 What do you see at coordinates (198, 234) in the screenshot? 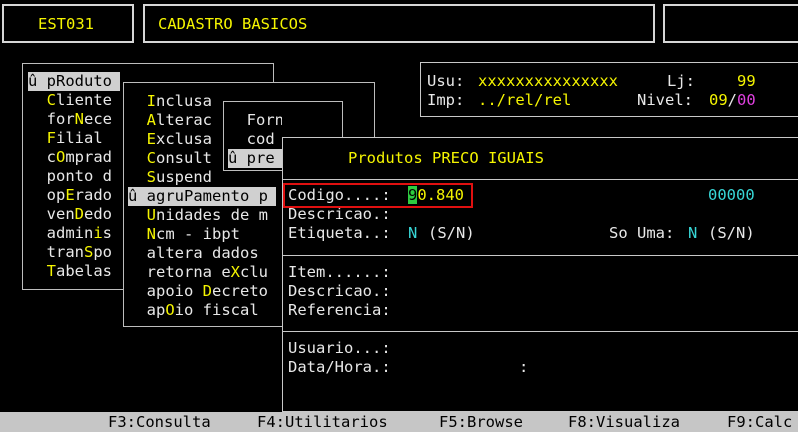
I see `produto-menu-item-text: cm - ibpt` at bounding box center [198, 234].